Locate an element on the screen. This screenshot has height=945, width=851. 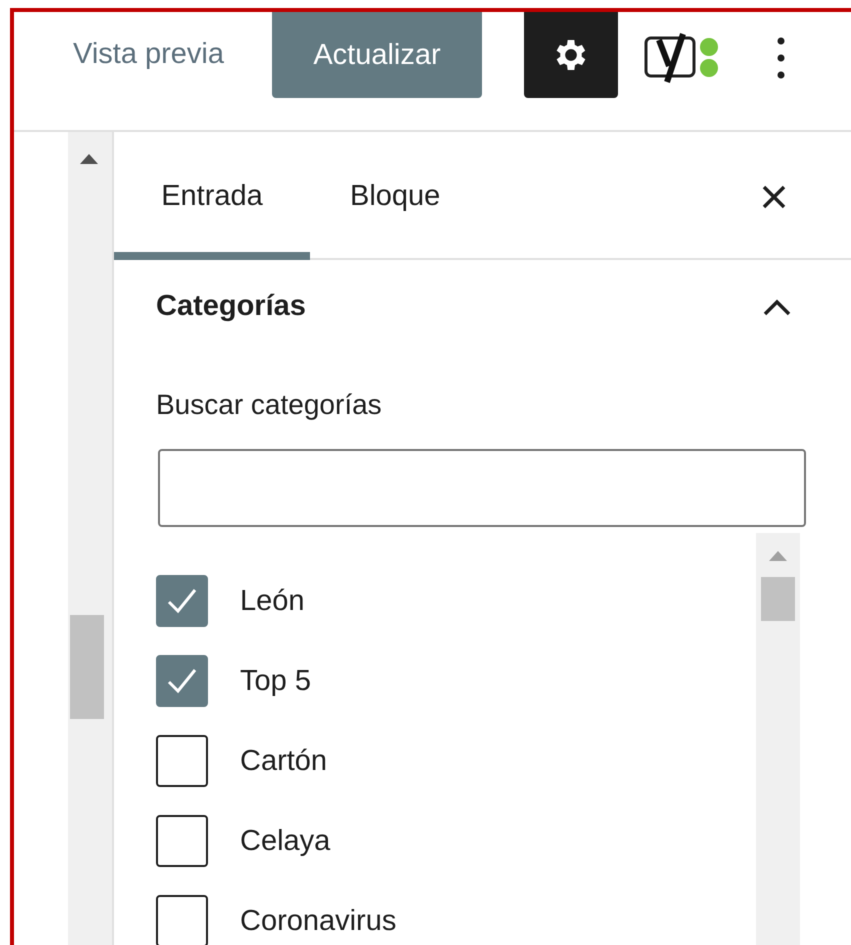
close-icon is located at coordinates (774, 197).